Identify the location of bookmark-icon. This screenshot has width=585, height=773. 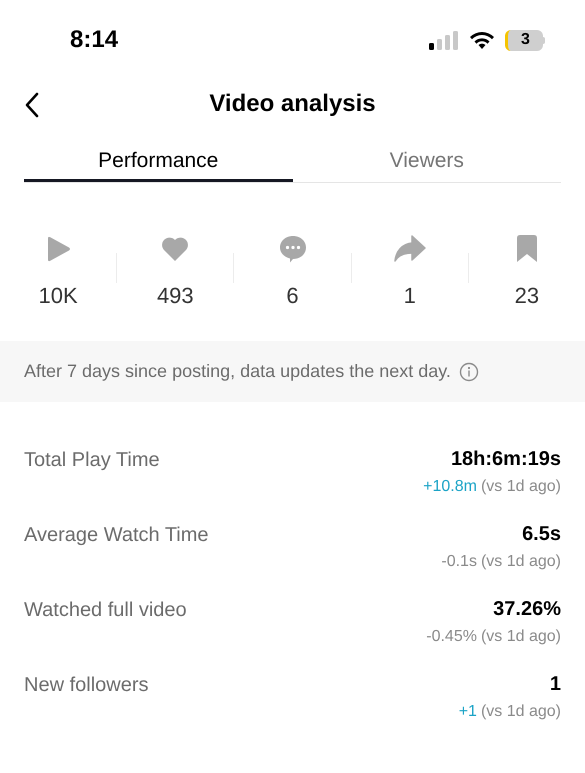
(526, 249).